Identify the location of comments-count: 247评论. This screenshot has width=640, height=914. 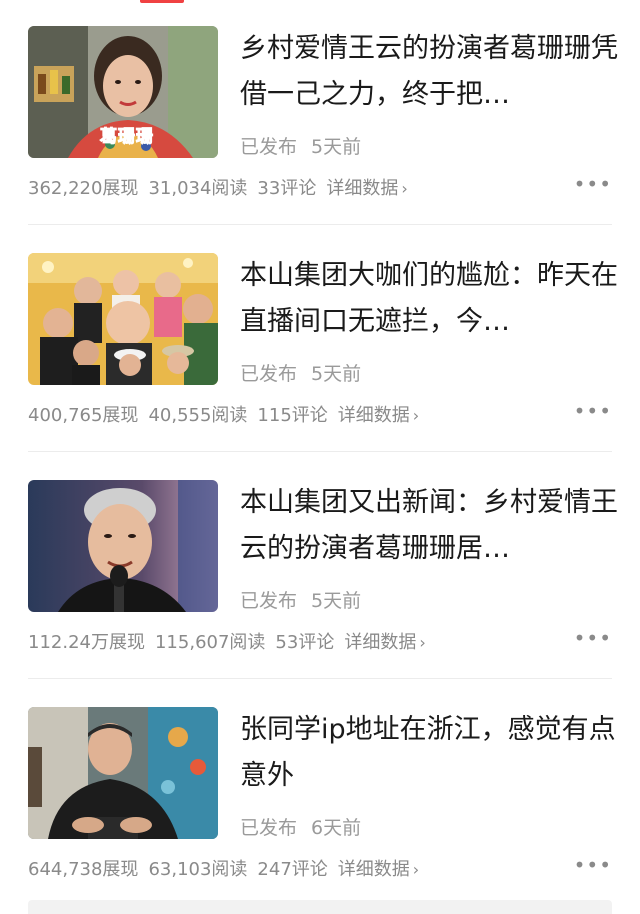
(292, 869).